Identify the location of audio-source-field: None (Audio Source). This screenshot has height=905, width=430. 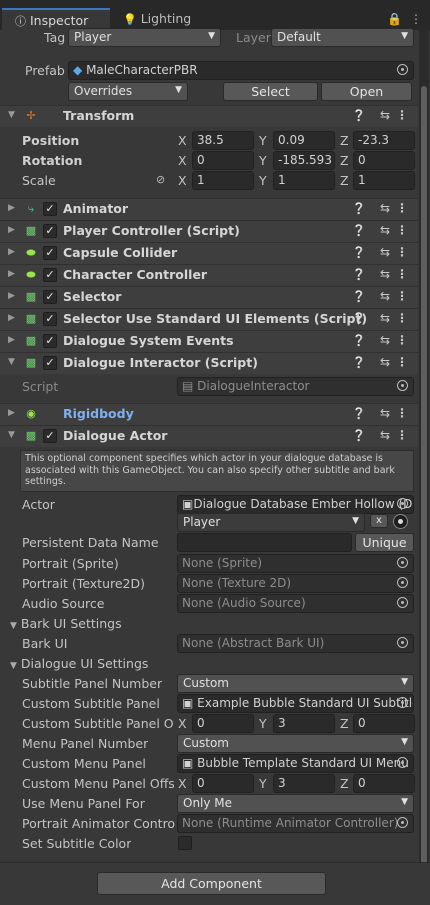
(295, 603).